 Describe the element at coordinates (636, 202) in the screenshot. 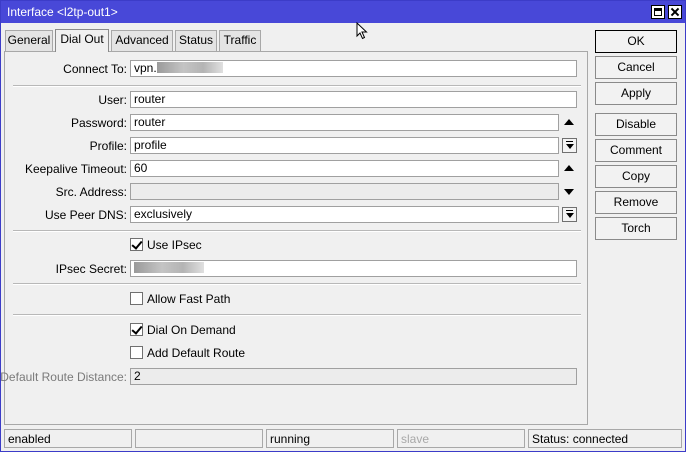

I see `remove-button: Remove` at that location.